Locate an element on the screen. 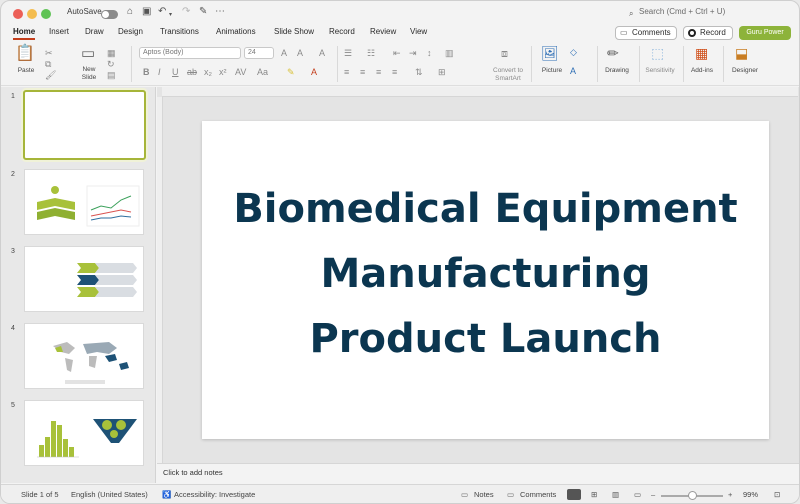  comments-button: ▭ Comments is located at coordinates (646, 33).